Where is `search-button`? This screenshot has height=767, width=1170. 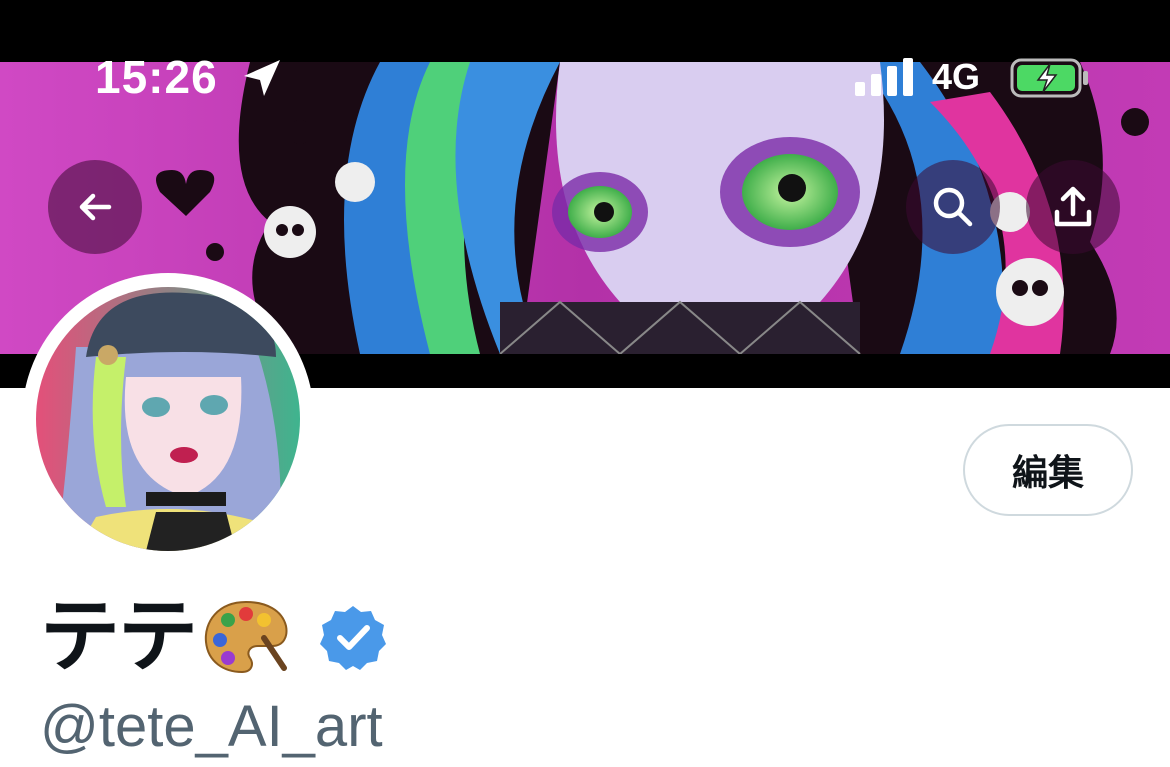 search-button is located at coordinates (953, 207).